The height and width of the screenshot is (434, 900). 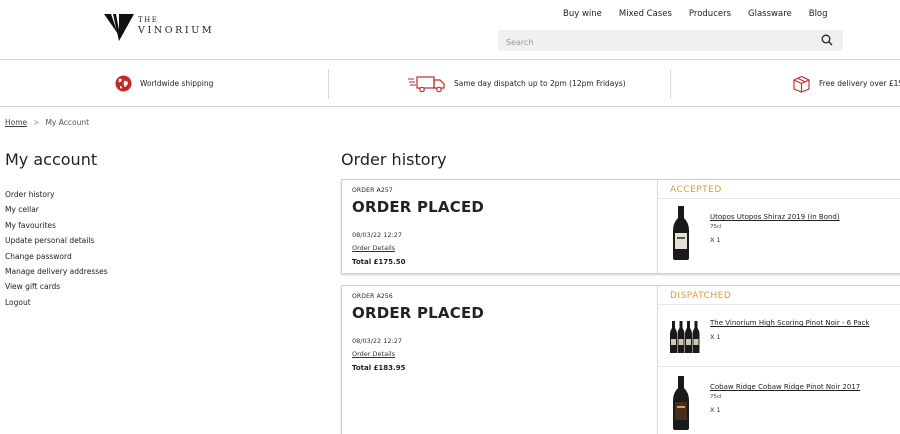 I want to click on fulfilment-status: ACCEPTED, so click(x=696, y=190).